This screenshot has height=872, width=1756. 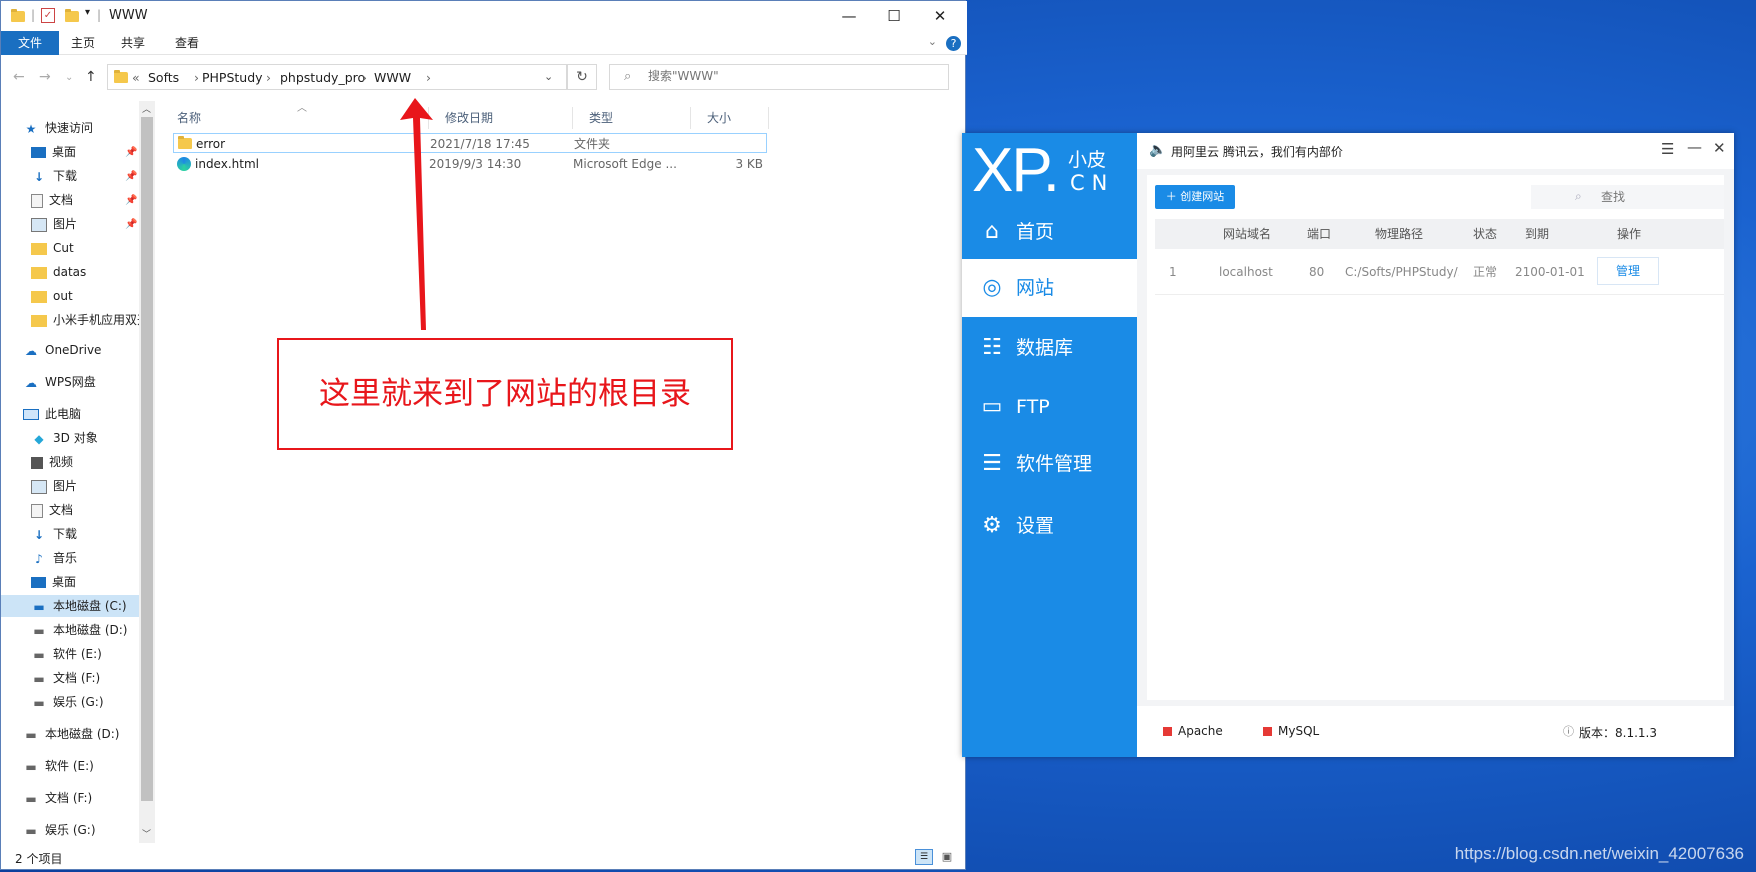 What do you see at coordinates (1627, 197) in the screenshot?
I see `site-search-input` at bounding box center [1627, 197].